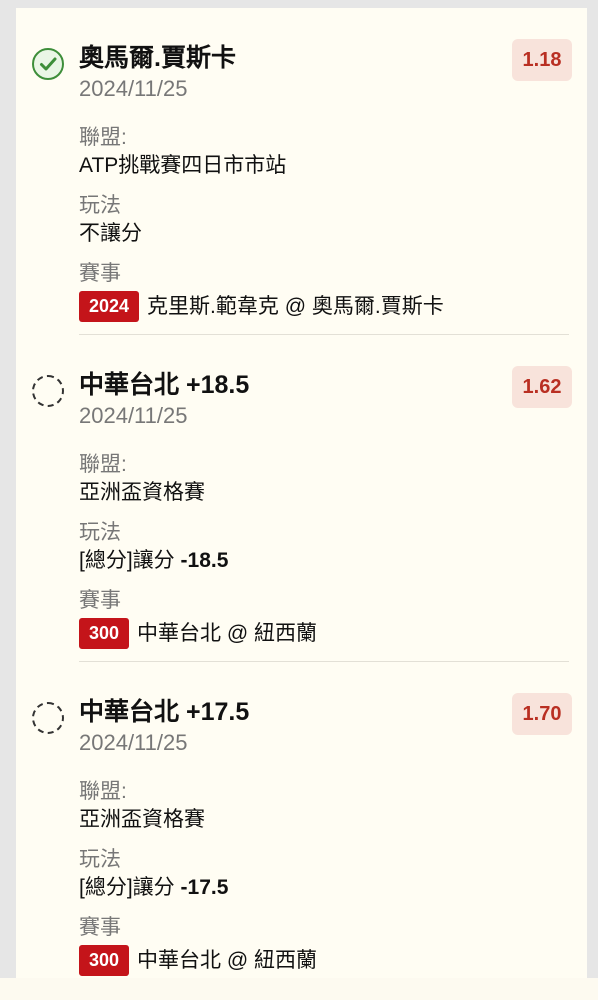 This screenshot has height=1000, width=598. I want to click on event-matchup: 克里斯.範韋克 @ 奧馬爾.賈斯卡, so click(295, 306).